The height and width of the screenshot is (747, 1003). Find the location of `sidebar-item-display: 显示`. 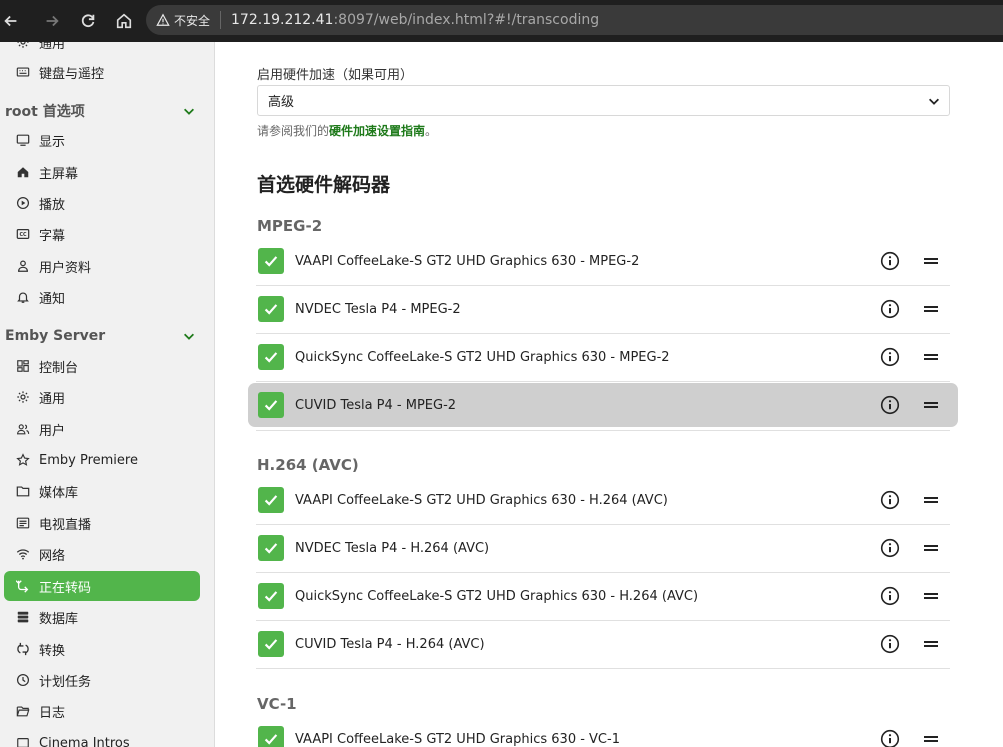

sidebar-item-display: 显示 is located at coordinates (102, 140).